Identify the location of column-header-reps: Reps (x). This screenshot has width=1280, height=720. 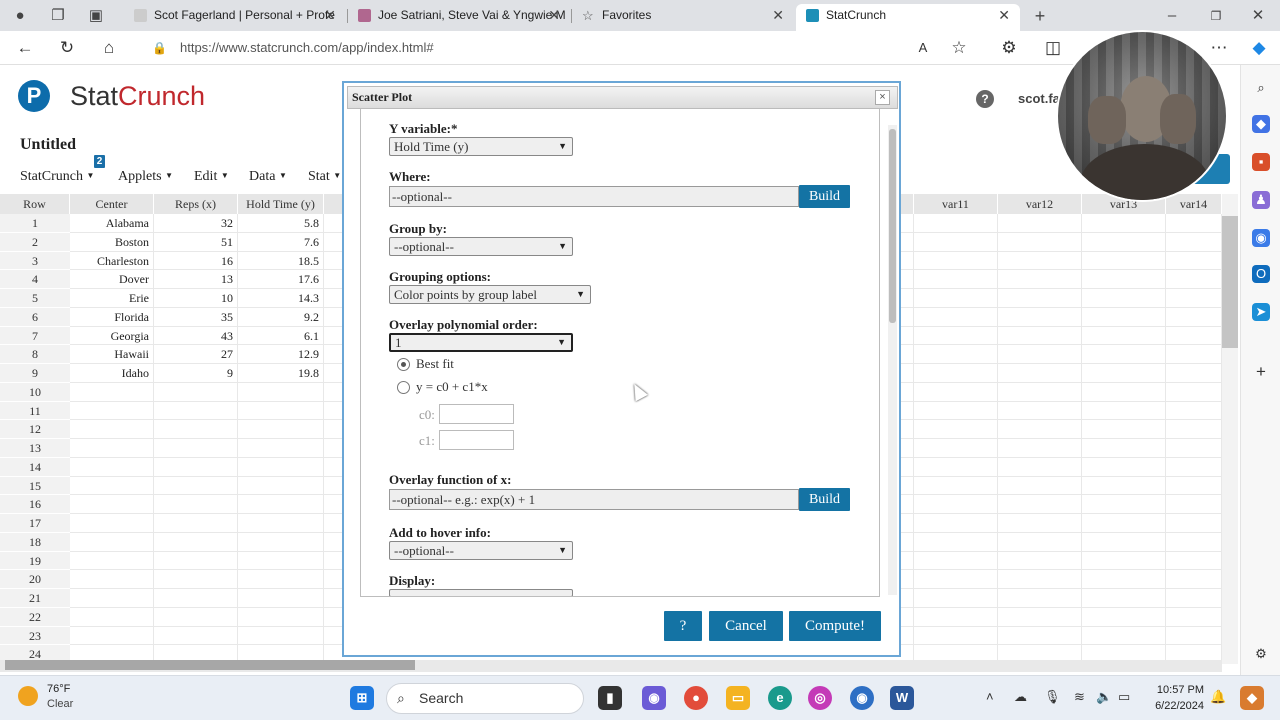
(196, 204).